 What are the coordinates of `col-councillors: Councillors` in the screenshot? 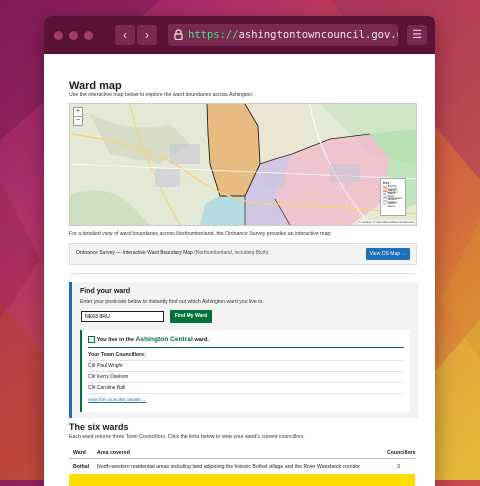 It's located at (401, 453).